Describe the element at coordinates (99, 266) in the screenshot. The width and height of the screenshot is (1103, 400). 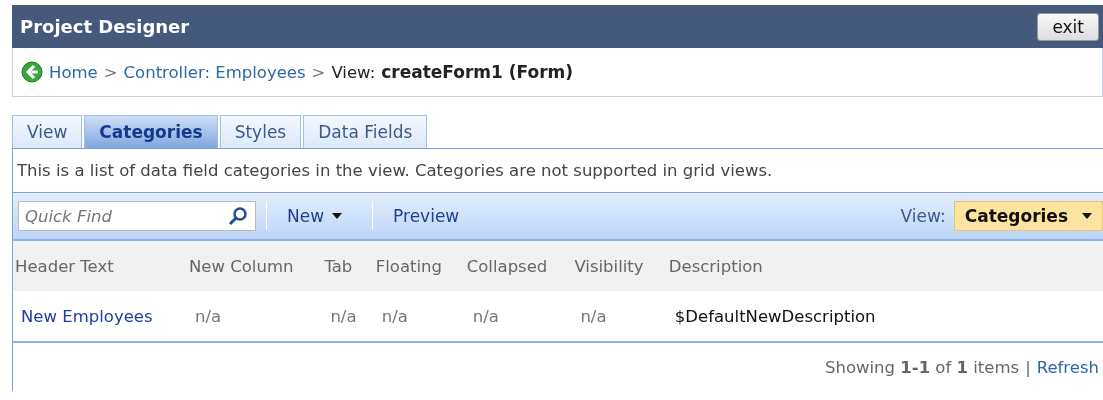
I see `column-header: Header Text` at that location.